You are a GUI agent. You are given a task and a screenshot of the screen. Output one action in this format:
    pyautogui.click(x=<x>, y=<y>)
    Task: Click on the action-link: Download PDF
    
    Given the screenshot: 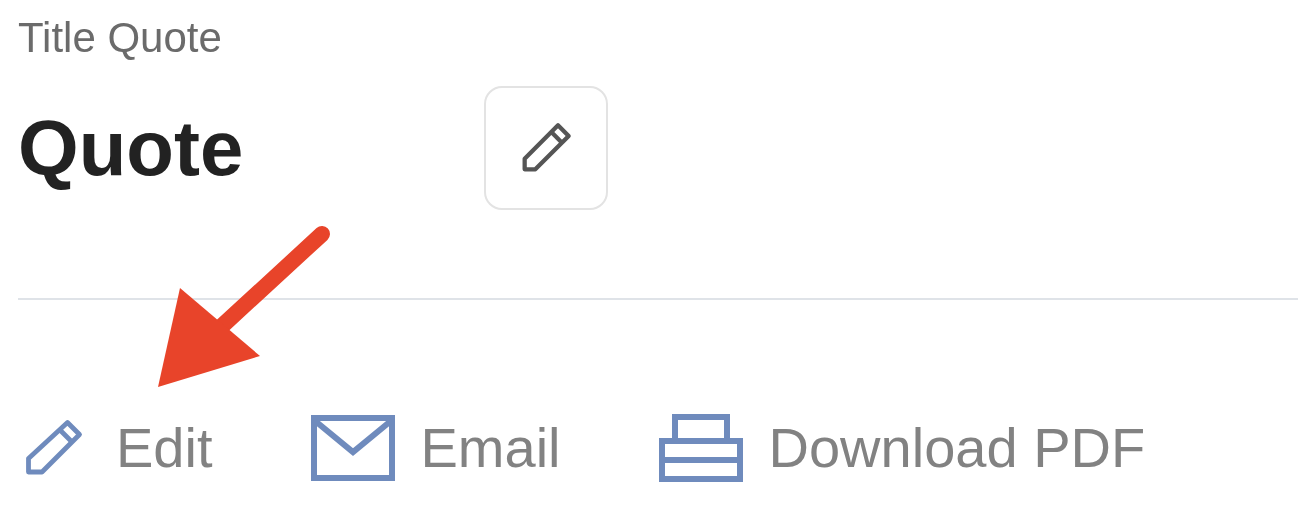 What is the action you would take?
    pyautogui.click(x=902, y=448)
    